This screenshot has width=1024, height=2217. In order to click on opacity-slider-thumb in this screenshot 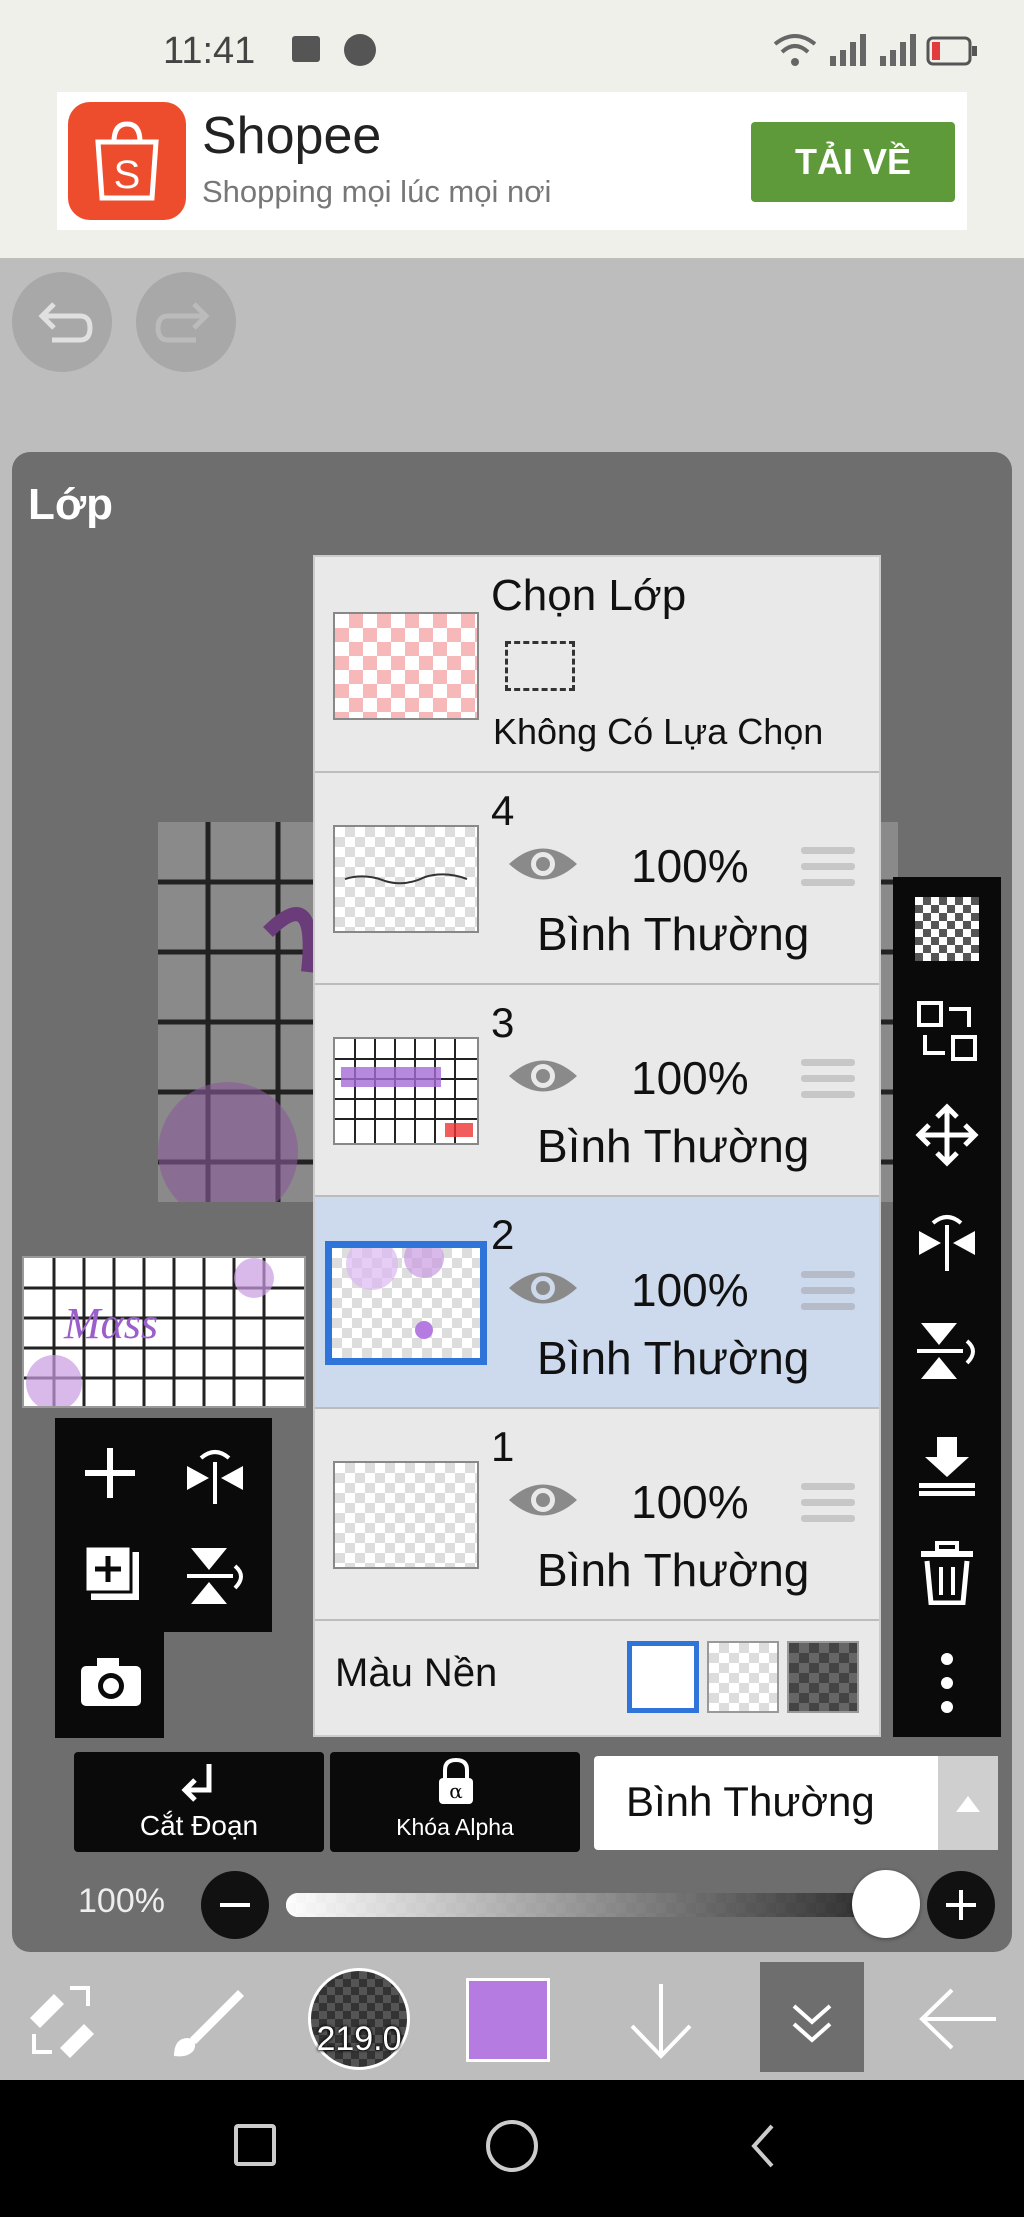, I will do `click(886, 1904)`.